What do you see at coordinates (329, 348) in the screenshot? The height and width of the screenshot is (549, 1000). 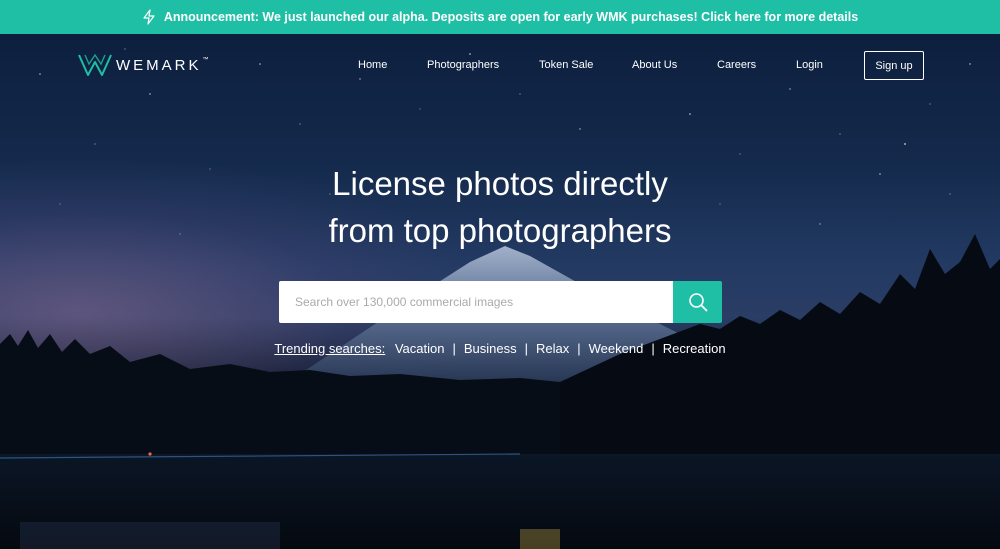 I see `trending-label: Trending searches:` at bounding box center [329, 348].